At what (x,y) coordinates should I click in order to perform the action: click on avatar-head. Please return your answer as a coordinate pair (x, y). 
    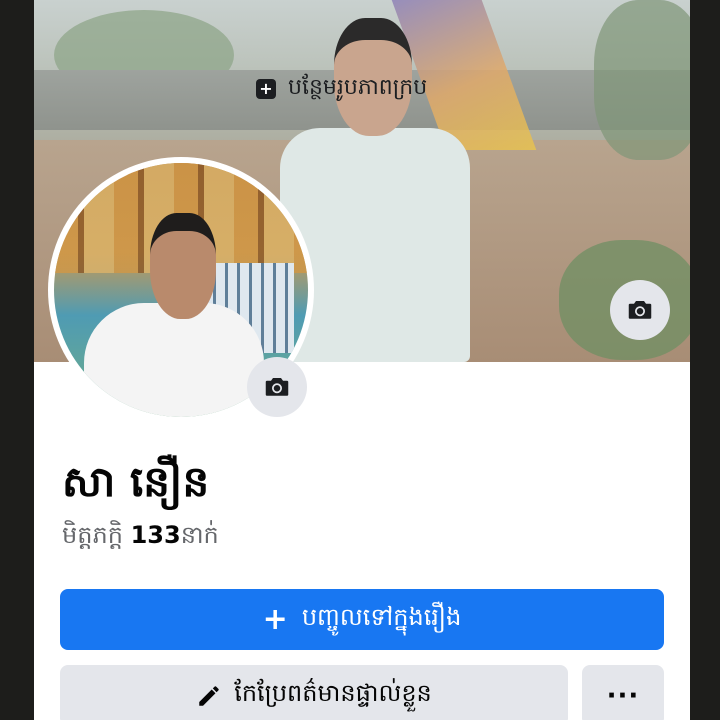
    Looking at the image, I should click on (183, 266).